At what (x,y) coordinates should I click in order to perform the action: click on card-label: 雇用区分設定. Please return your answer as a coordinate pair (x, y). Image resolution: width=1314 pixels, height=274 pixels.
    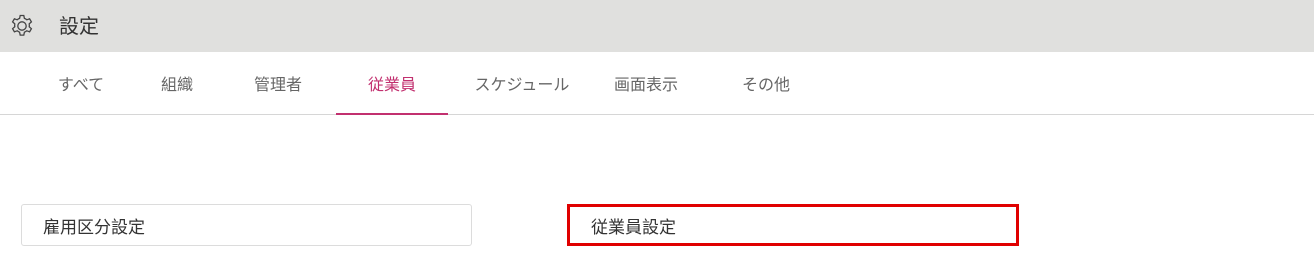
    Looking at the image, I should click on (94, 227).